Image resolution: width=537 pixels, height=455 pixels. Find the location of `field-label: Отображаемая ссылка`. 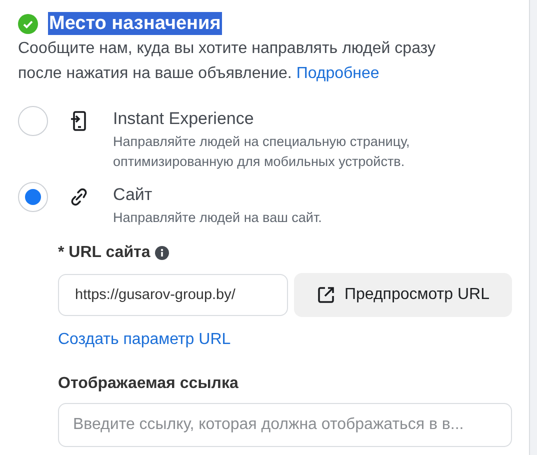

field-label: Отображаемая ссылка is located at coordinates (148, 384).